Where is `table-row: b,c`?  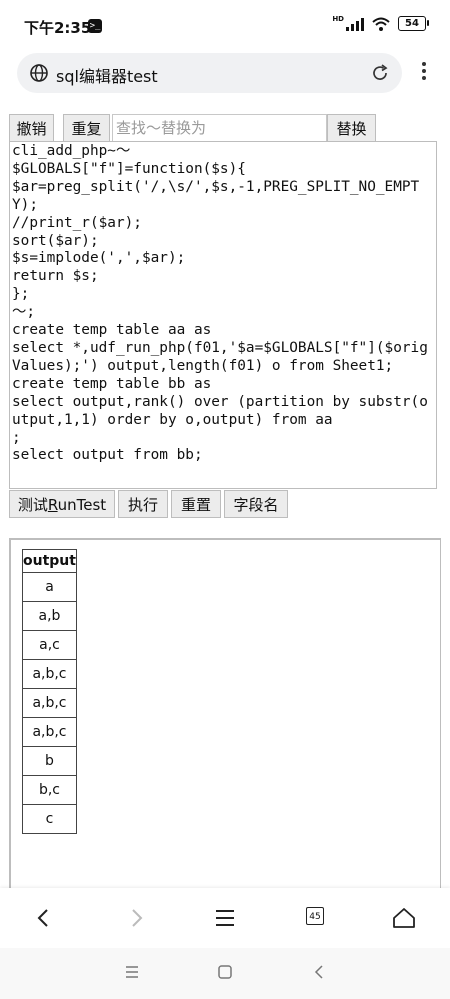
table-row: b,c is located at coordinates (49, 790).